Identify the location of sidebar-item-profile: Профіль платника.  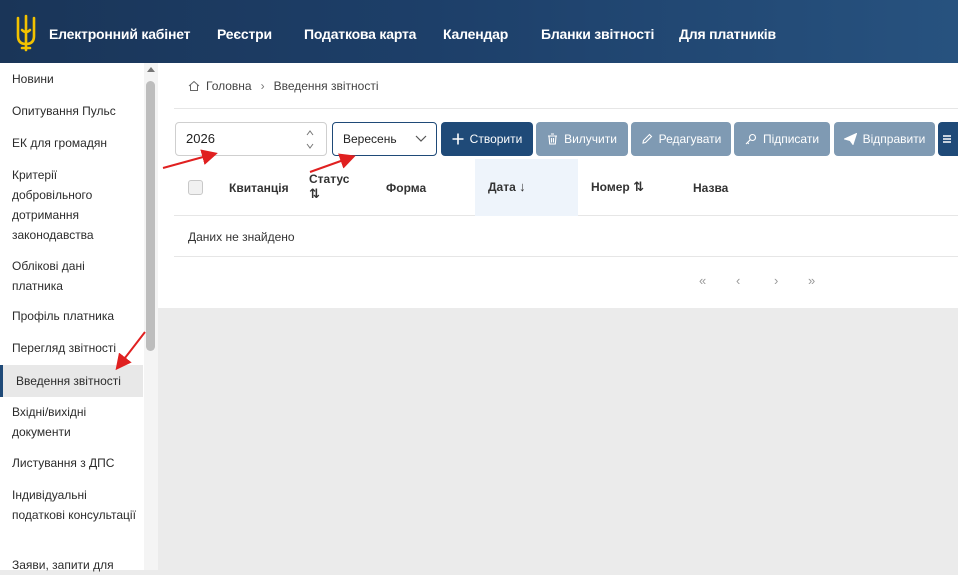
(74, 316).